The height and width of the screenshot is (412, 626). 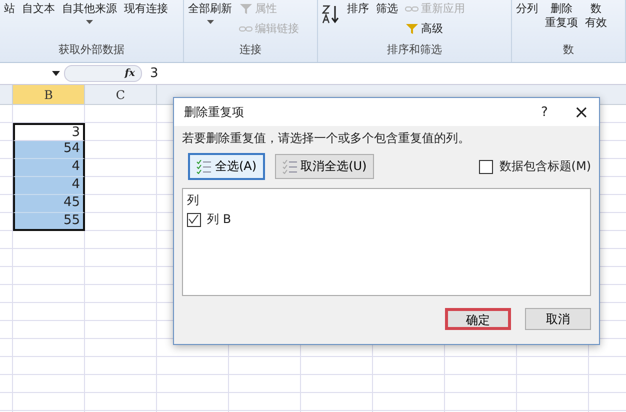 What do you see at coordinates (49, 222) in the screenshot?
I see `table-cell: 55` at bounding box center [49, 222].